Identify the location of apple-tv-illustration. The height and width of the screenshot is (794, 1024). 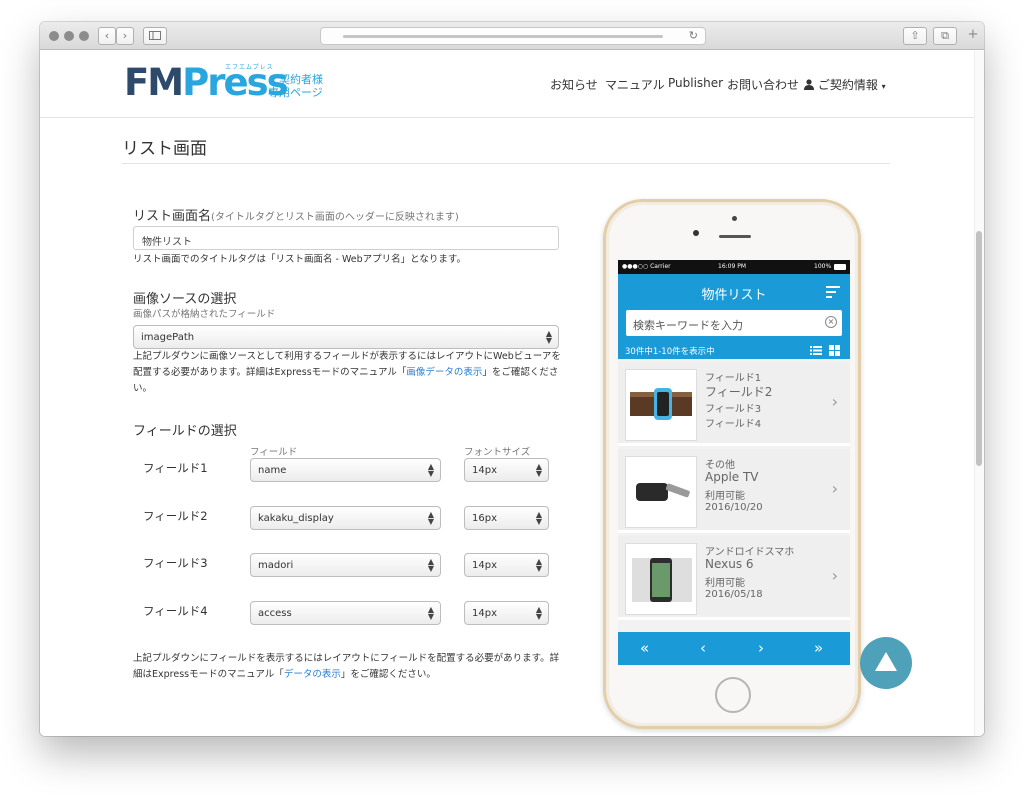
(663, 492).